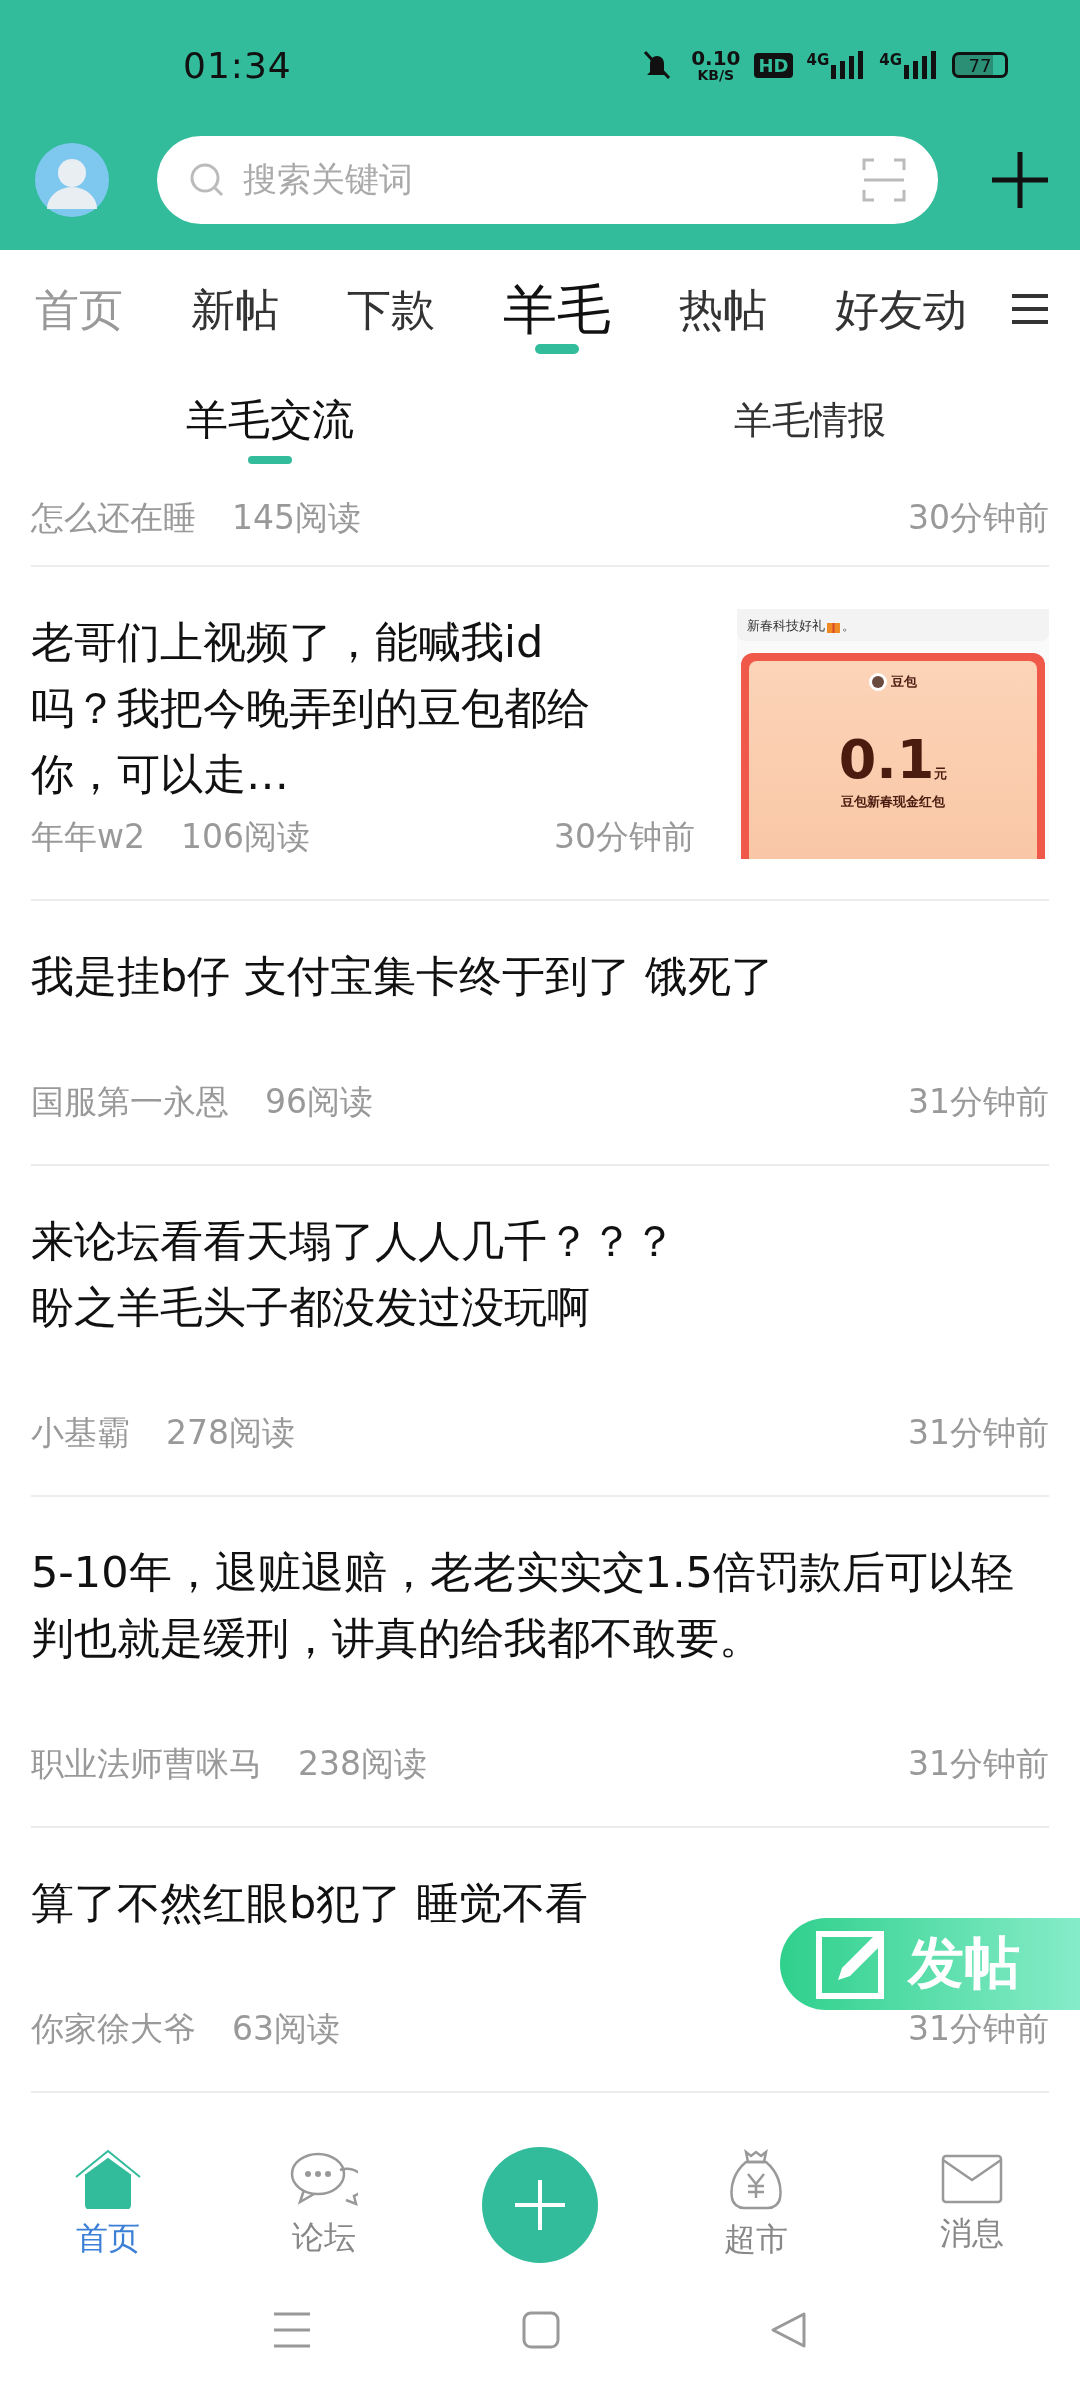  Describe the element at coordinates (1020, 180) in the screenshot. I see `add-icon` at that location.